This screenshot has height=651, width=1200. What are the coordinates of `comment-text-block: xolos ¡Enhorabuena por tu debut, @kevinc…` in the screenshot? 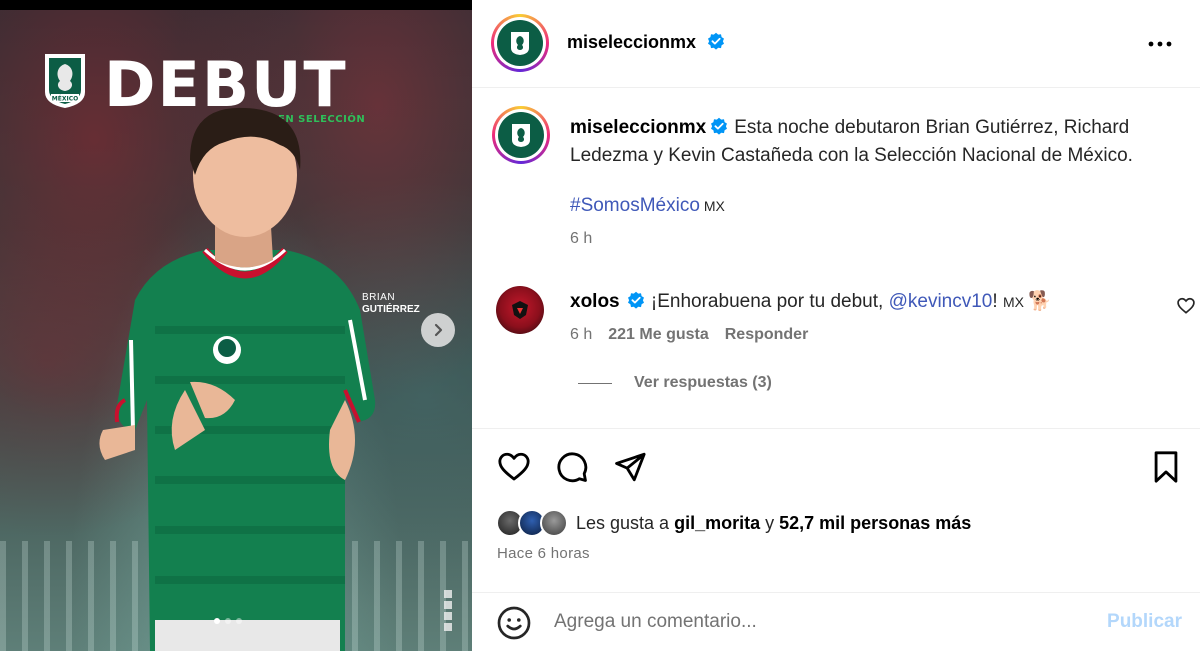 It's located at (811, 302).